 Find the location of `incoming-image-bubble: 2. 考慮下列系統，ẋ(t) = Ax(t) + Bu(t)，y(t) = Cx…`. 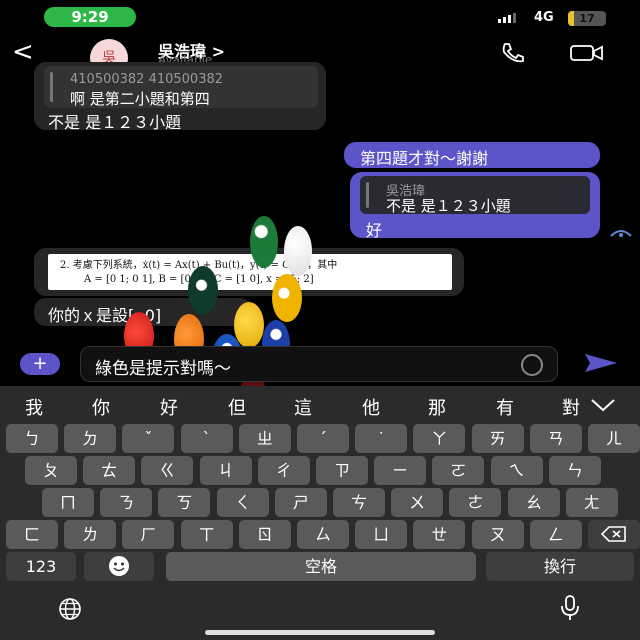

incoming-image-bubble: 2. 考慮下列系統，ẋ(t) = Ax(t) + Bu(t)，y(t) = Cx… is located at coordinates (249, 272).